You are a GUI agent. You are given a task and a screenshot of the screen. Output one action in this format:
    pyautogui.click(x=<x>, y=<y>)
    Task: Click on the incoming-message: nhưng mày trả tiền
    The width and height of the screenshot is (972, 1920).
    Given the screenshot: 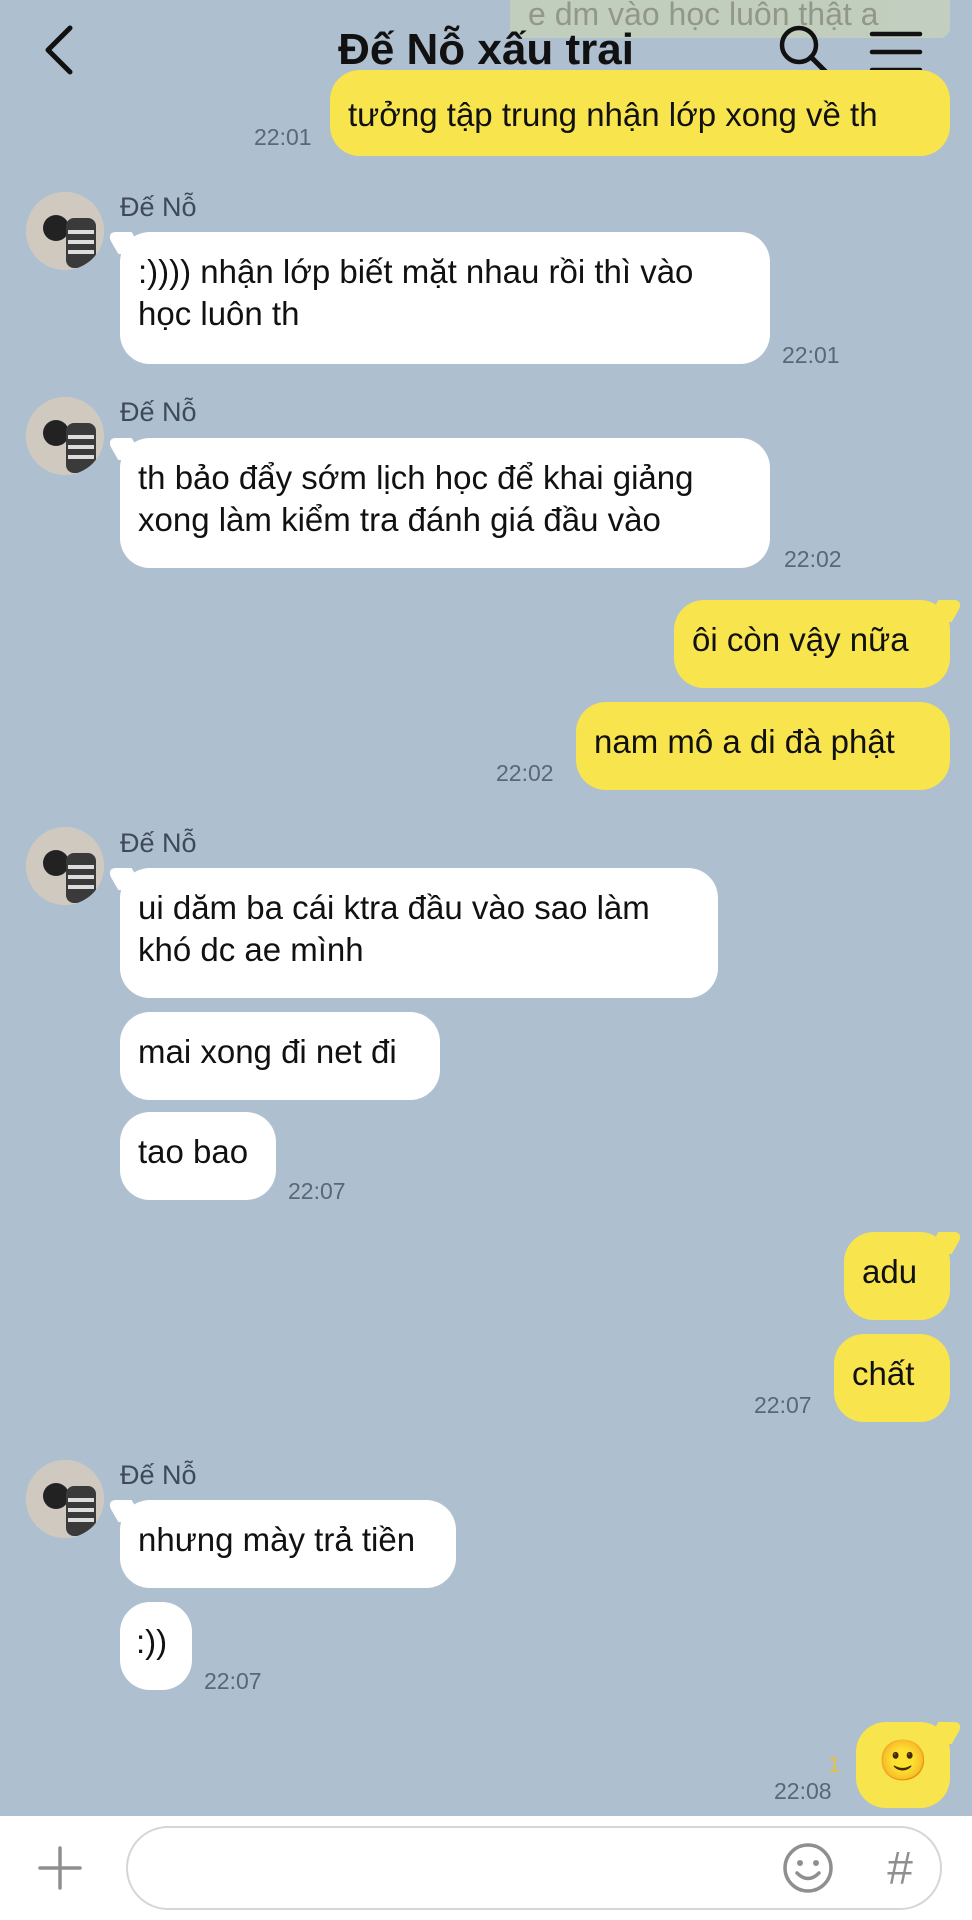 What is the action you would take?
    pyautogui.click(x=288, y=1544)
    